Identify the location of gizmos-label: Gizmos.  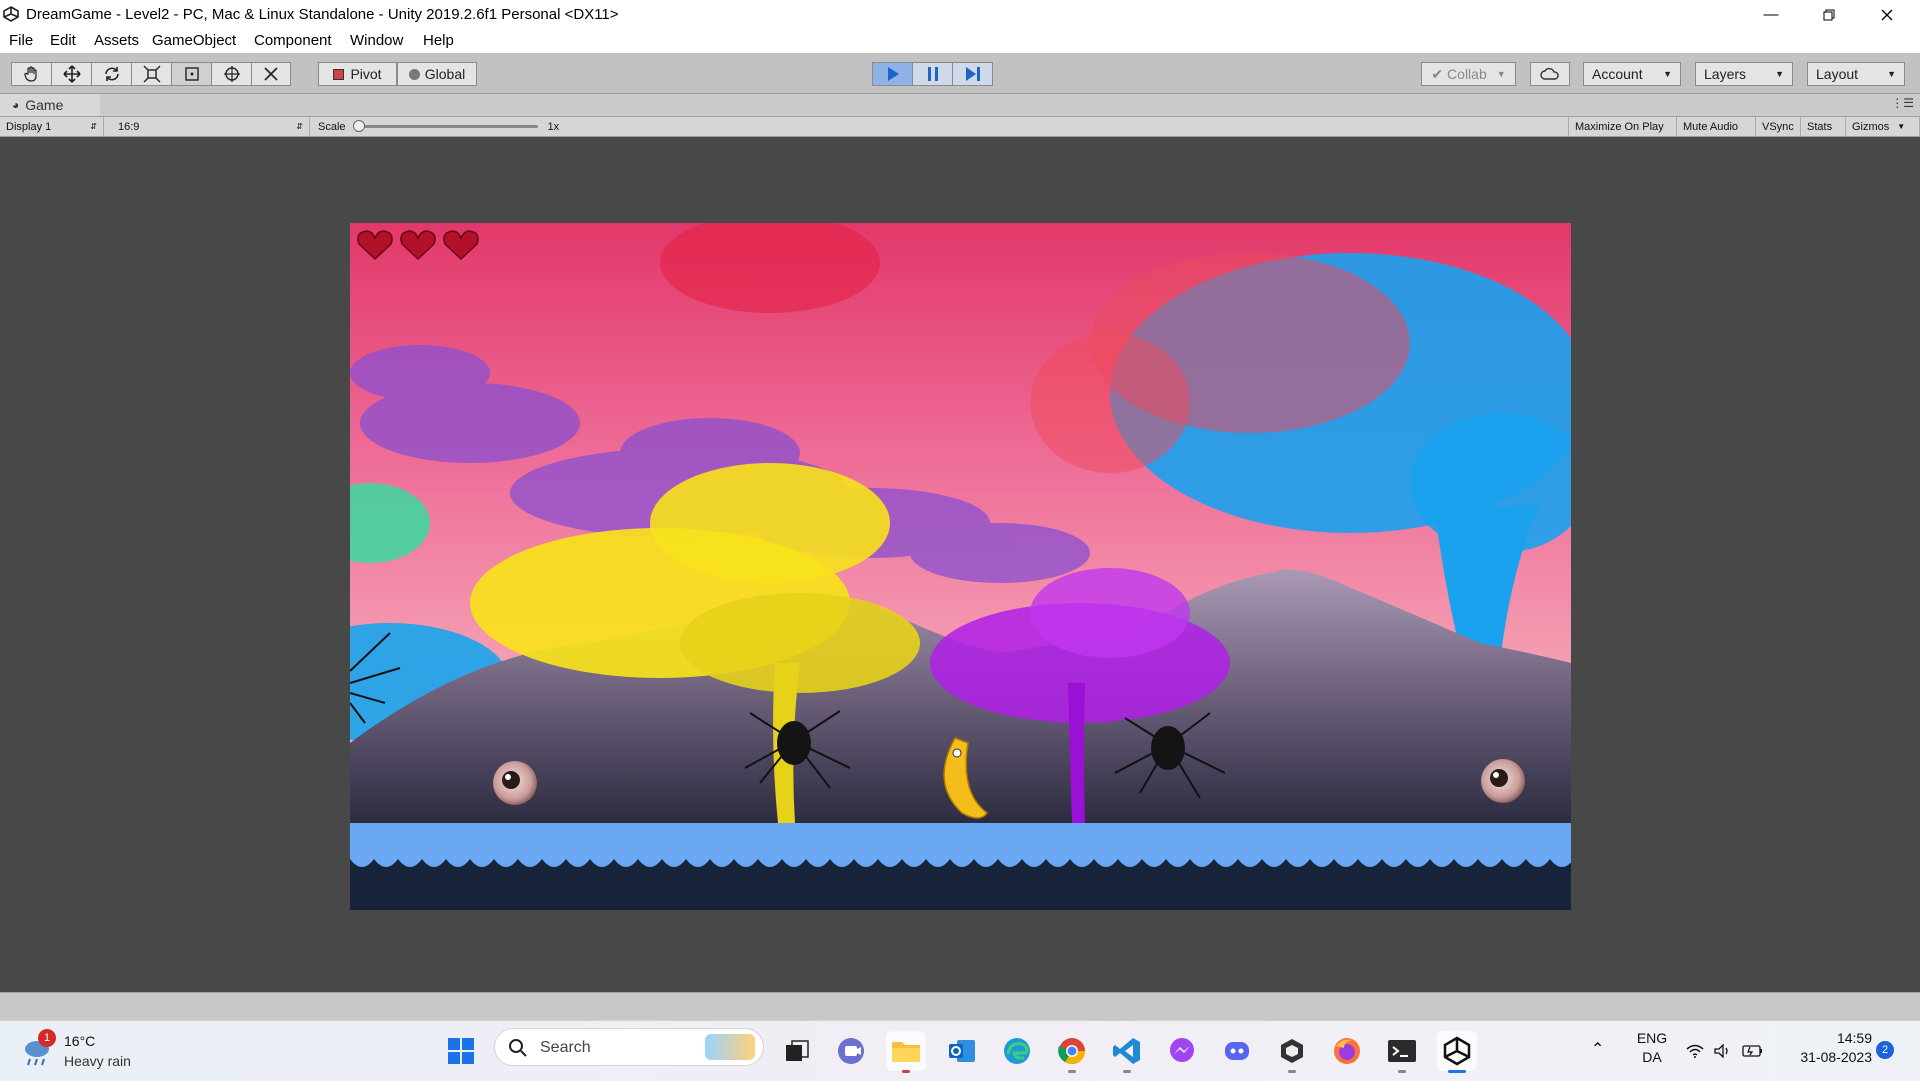
(1871, 126).